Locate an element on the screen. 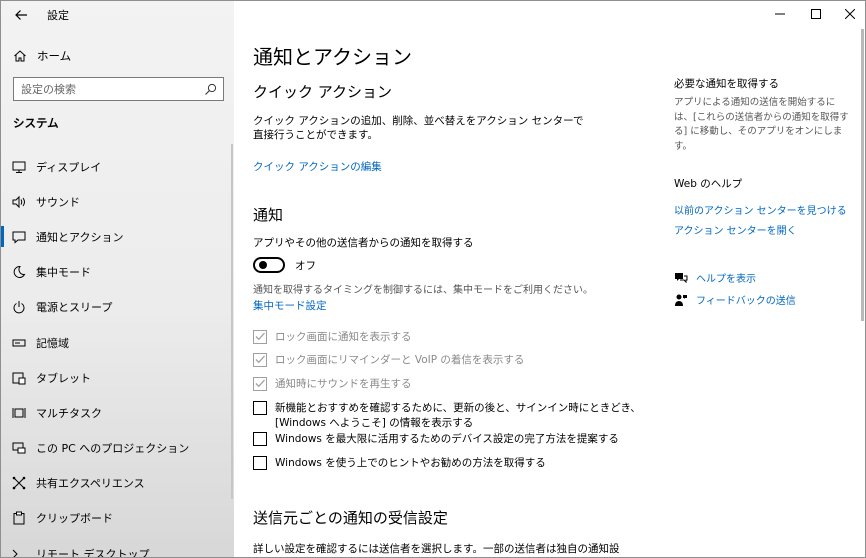 The width and height of the screenshot is (866, 558). remote-desktop-icon is located at coordinates (15, 553).